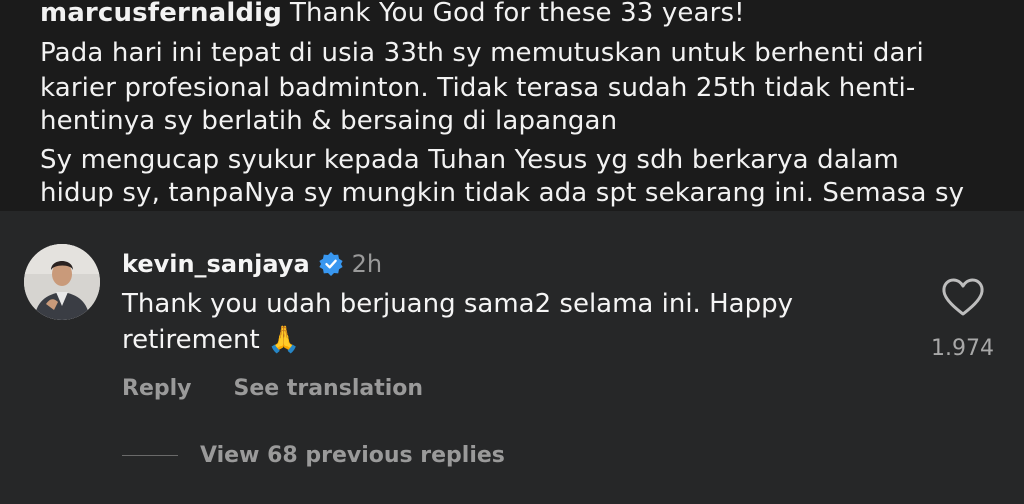 The image size is (1024, 504). Describe the element at coordinates (157, 388) in the screenshot. I see `reply-button: Reply` at that location.